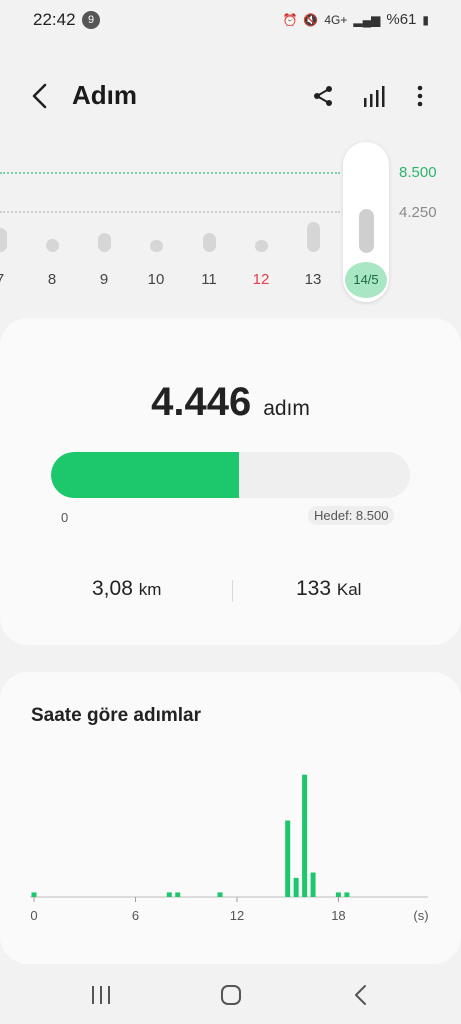 Image resolution: width=461 pixels, height=1024 pixels. Describe the element at coordinates (145, 475) in the screenshot. I see `steps-progress-fill` at that location.